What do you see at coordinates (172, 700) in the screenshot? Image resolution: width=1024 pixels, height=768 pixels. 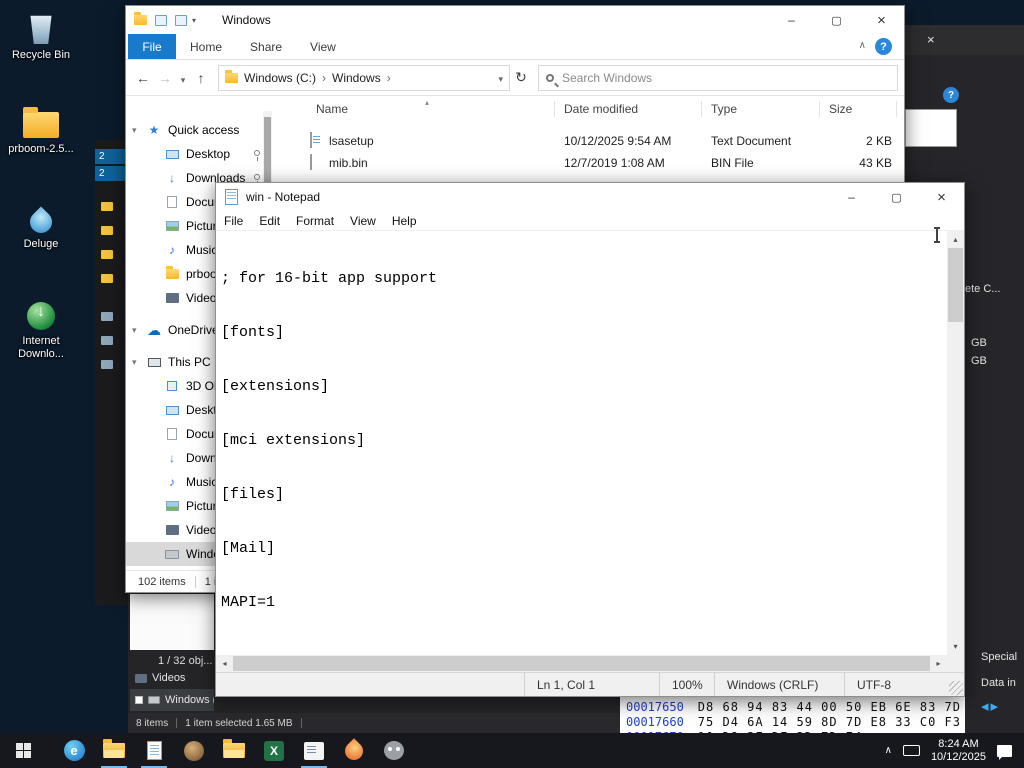 I see `sidebar-item-windows-c: Windows (C:)` at bounding box center [172, 700].